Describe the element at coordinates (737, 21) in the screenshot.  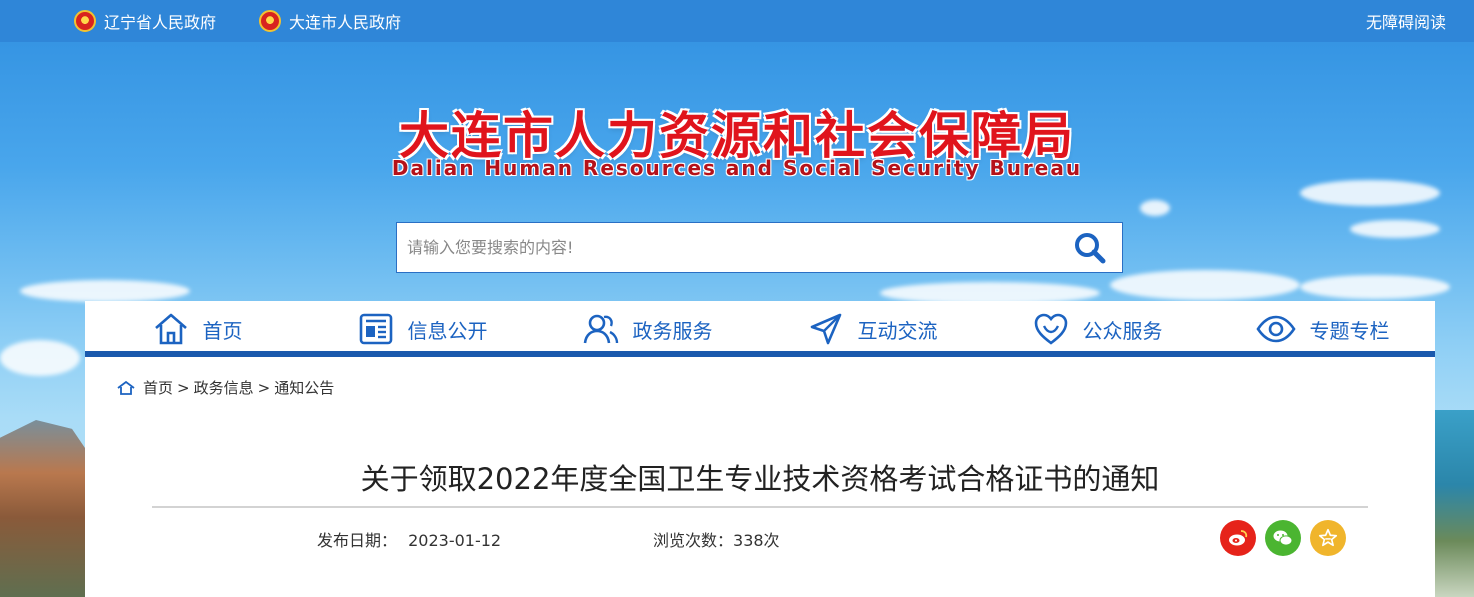
I see `top-bar: 辽宁省人民政府 大连市人民政府 无障碍阅读` at that location.